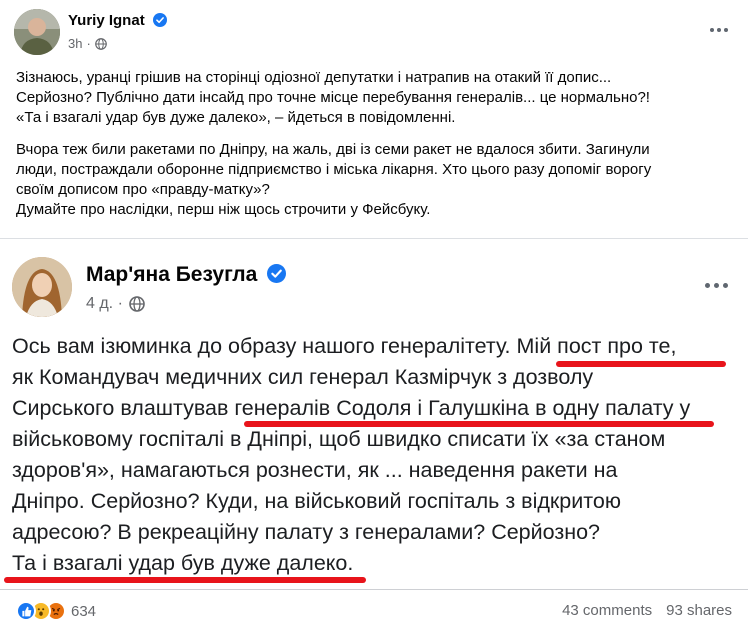  I want to click on author-name-text: Yuriy Ignat, so click(106, 20).